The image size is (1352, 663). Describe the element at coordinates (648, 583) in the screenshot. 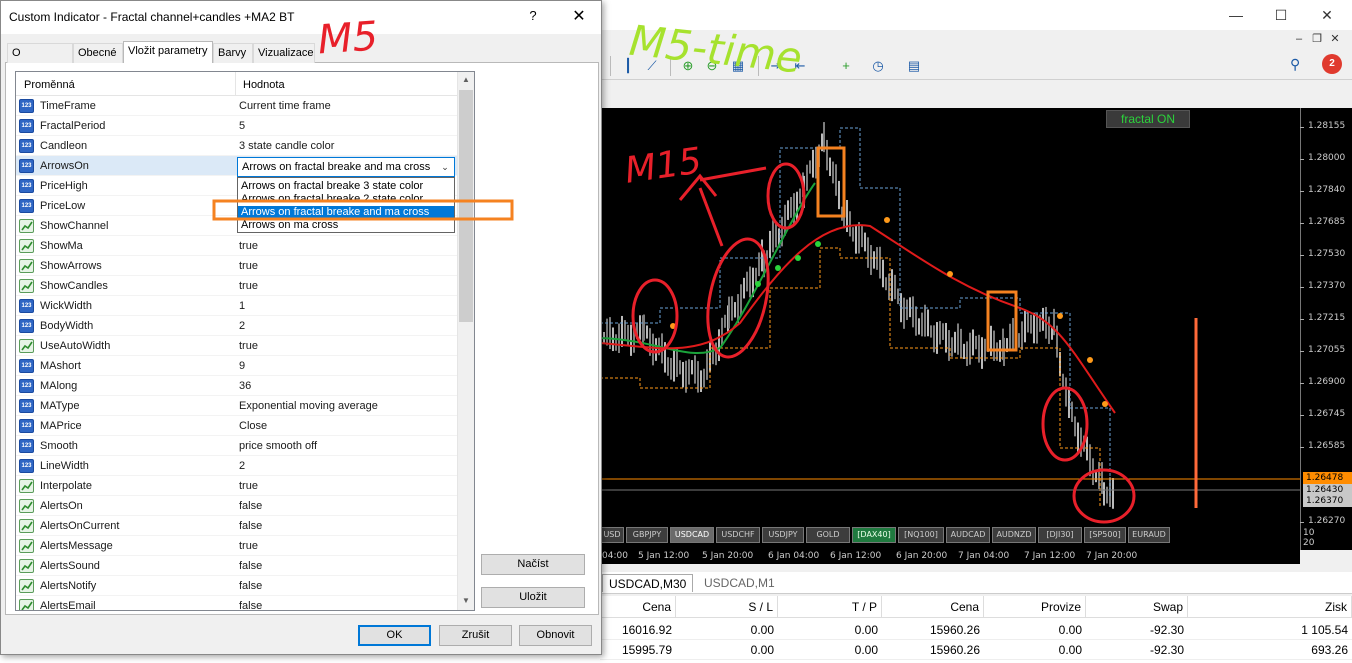

I see `tab-usdcad-m30: USDCAD,M30` at that location.